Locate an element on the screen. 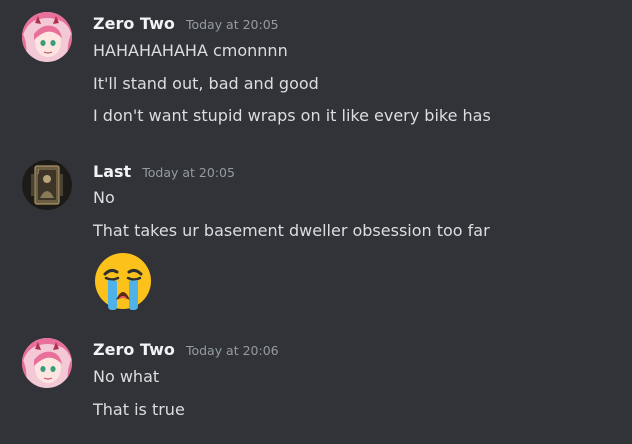  user-avatar is located at coordinates (47, 363).